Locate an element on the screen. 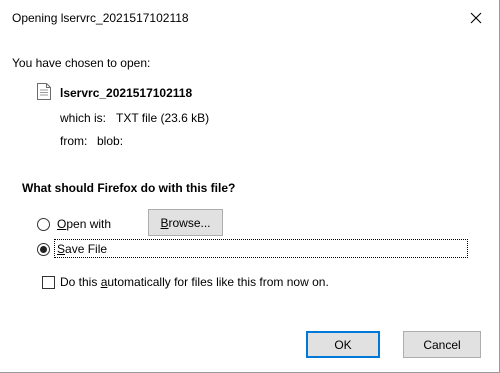 The height and width of the screenshot is (373, 500). from-value: blob: is located at coordinates (110, 141).